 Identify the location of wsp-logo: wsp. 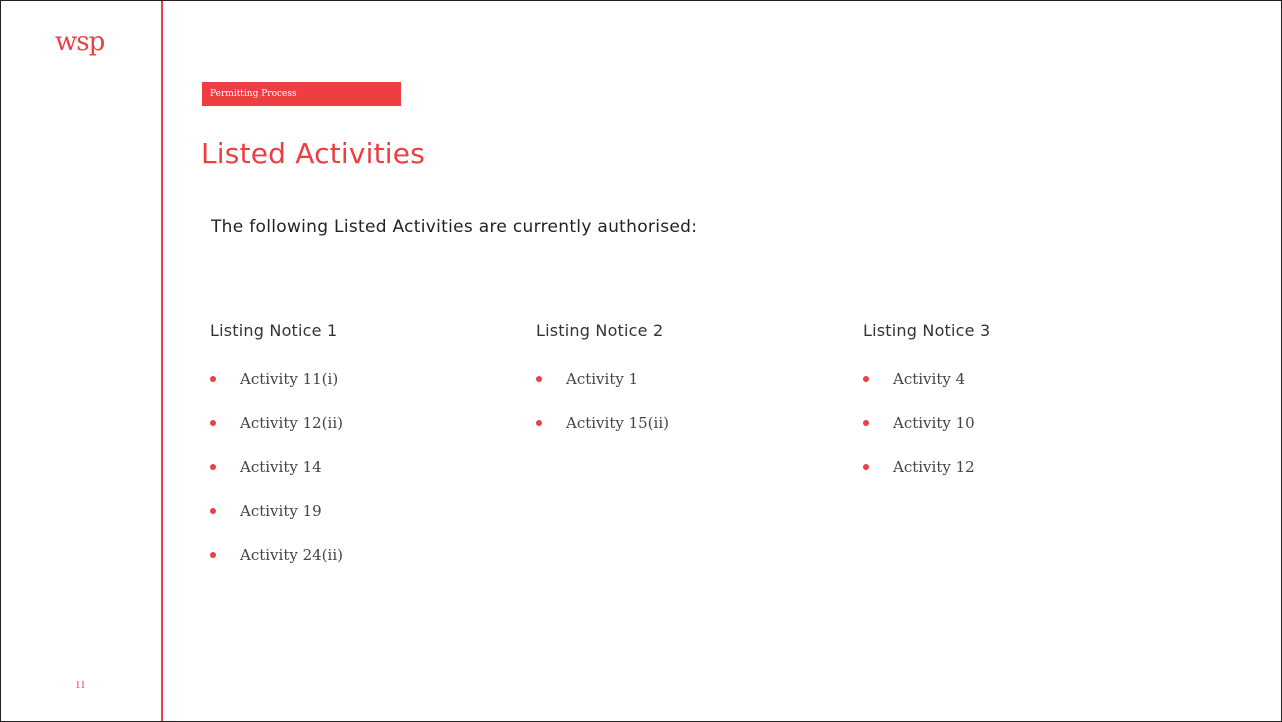
(80, 42).